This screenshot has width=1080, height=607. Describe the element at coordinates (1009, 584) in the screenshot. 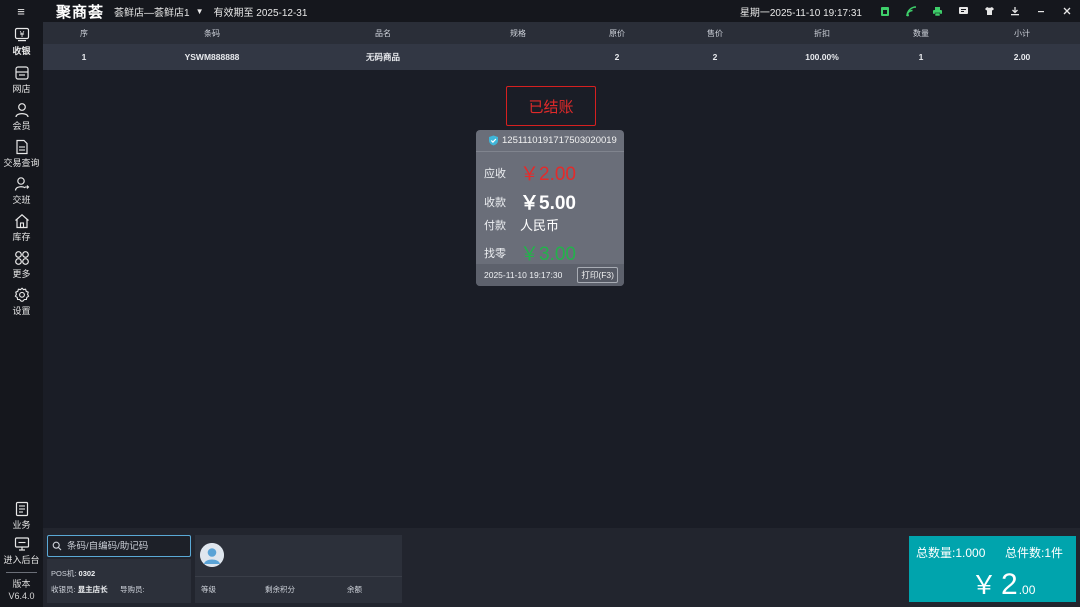

I see `total-integer: 2` at that location.